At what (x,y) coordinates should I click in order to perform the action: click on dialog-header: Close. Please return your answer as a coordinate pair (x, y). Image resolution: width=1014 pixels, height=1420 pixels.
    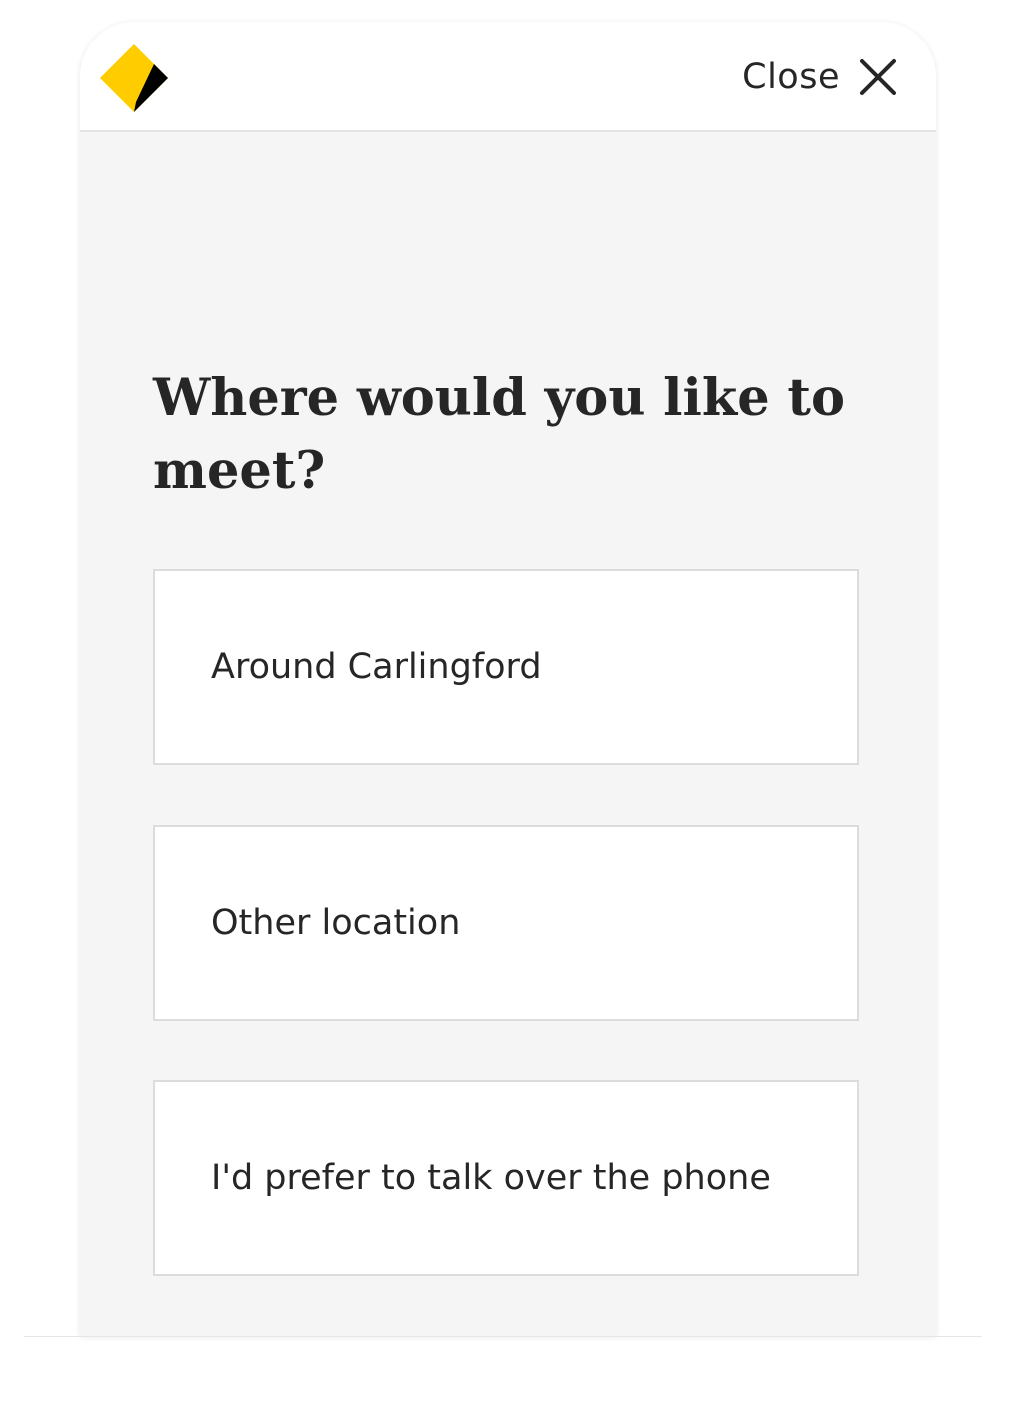
    Looking at the image, I should click on (508, 77).